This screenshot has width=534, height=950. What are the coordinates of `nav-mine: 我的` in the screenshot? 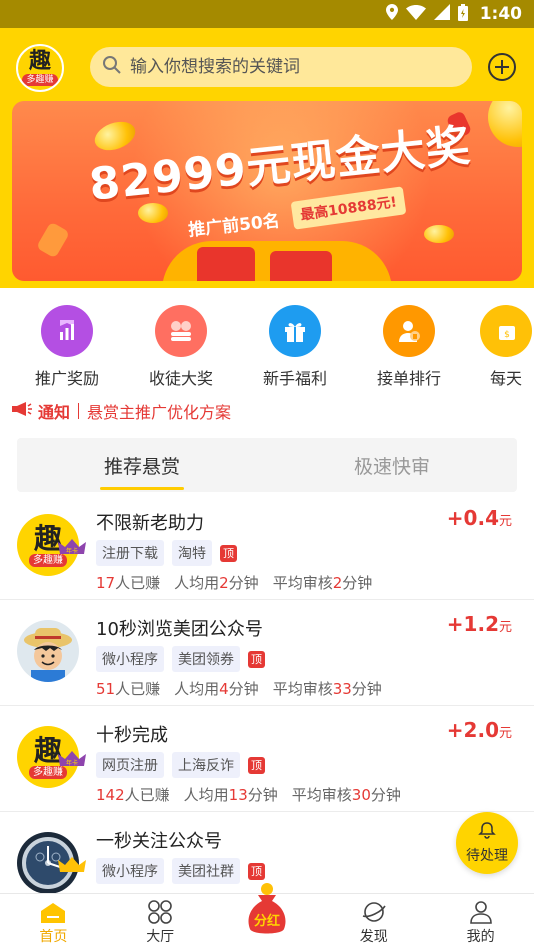 It's located at (480, 922).